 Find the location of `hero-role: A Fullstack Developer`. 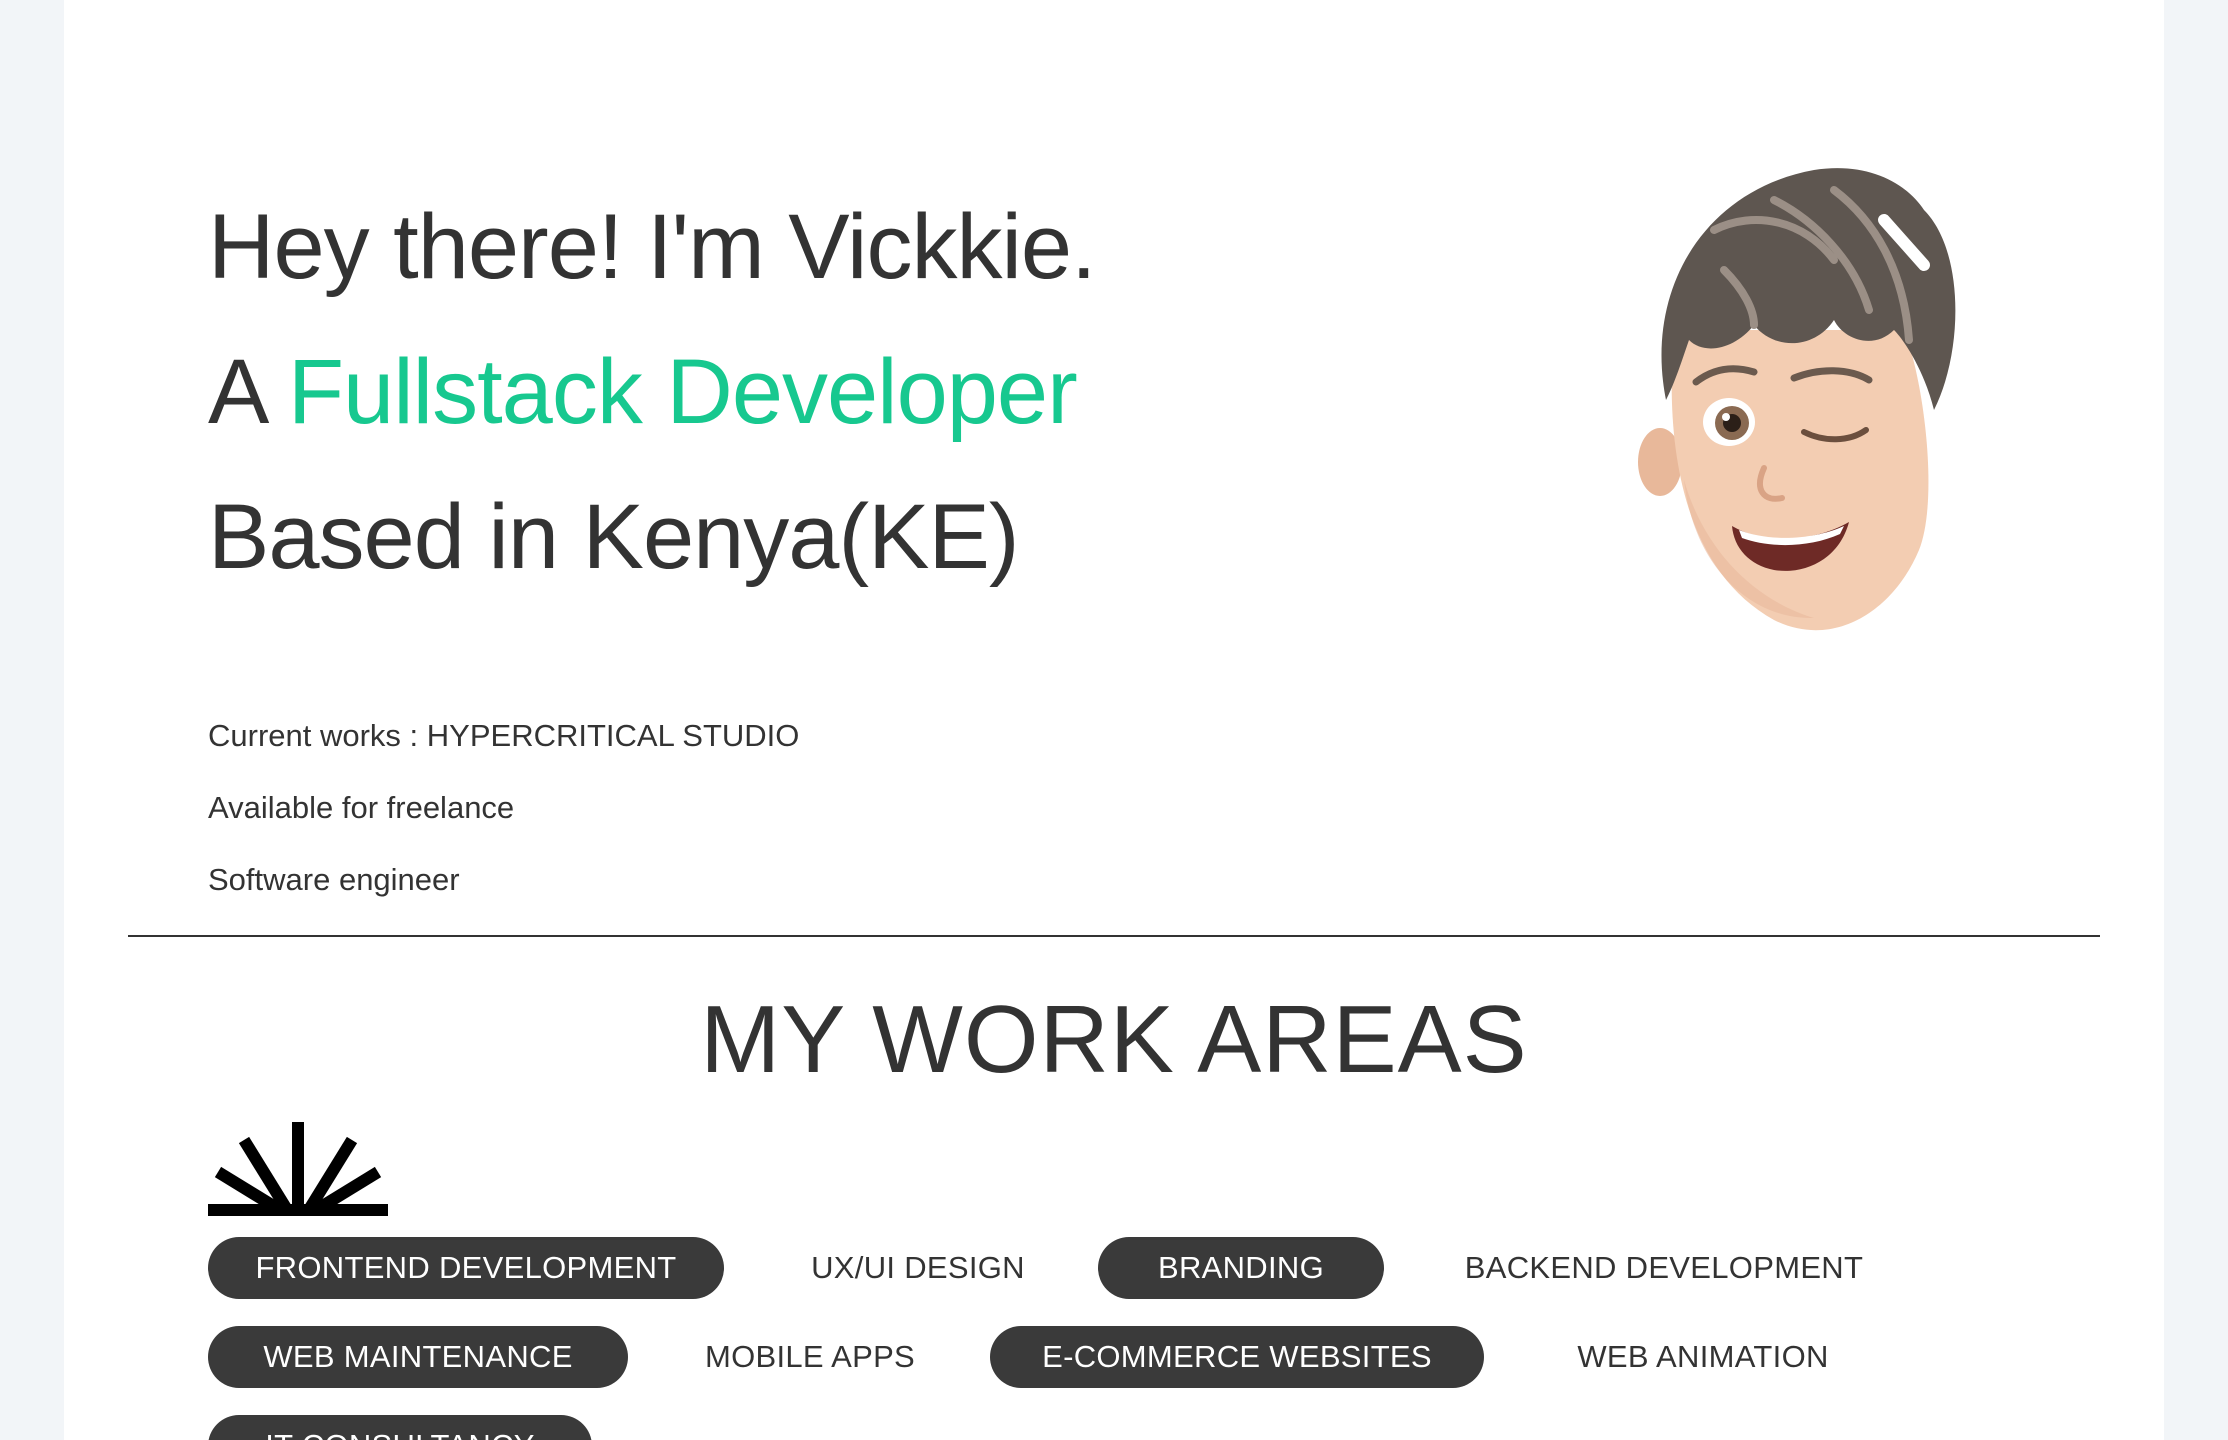

hero-role: A Fullstack Developer is located at coordinates (858, 392).